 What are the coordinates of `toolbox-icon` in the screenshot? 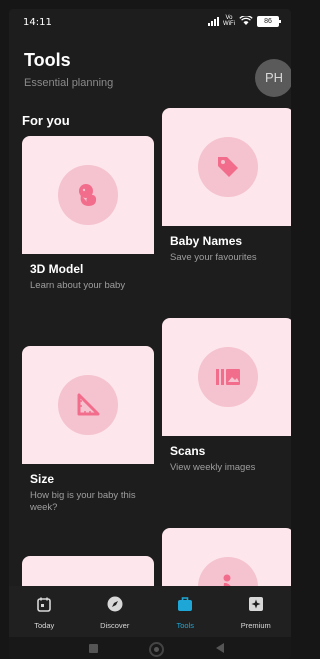 It's located at (185, 604).